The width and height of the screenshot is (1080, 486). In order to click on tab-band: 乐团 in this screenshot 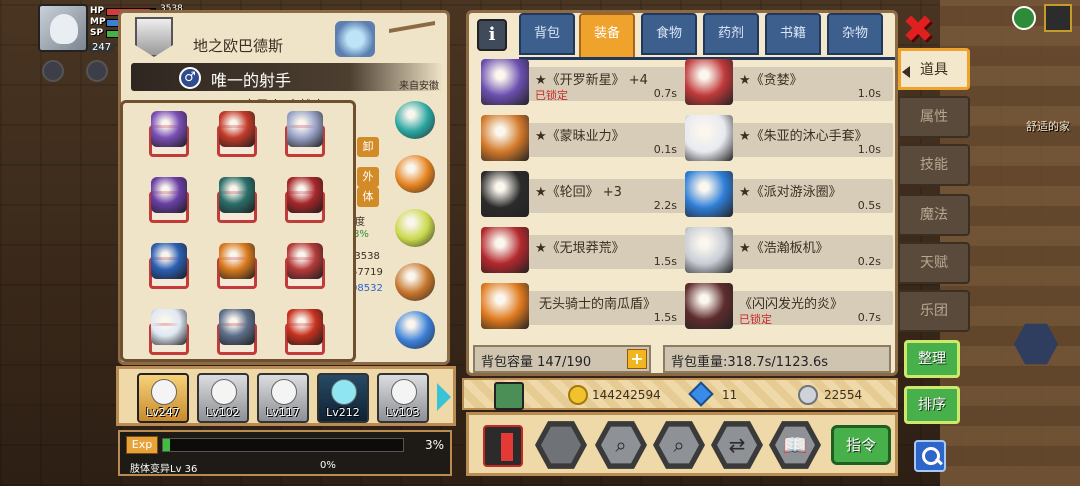, I will do `click(934, 311)`.